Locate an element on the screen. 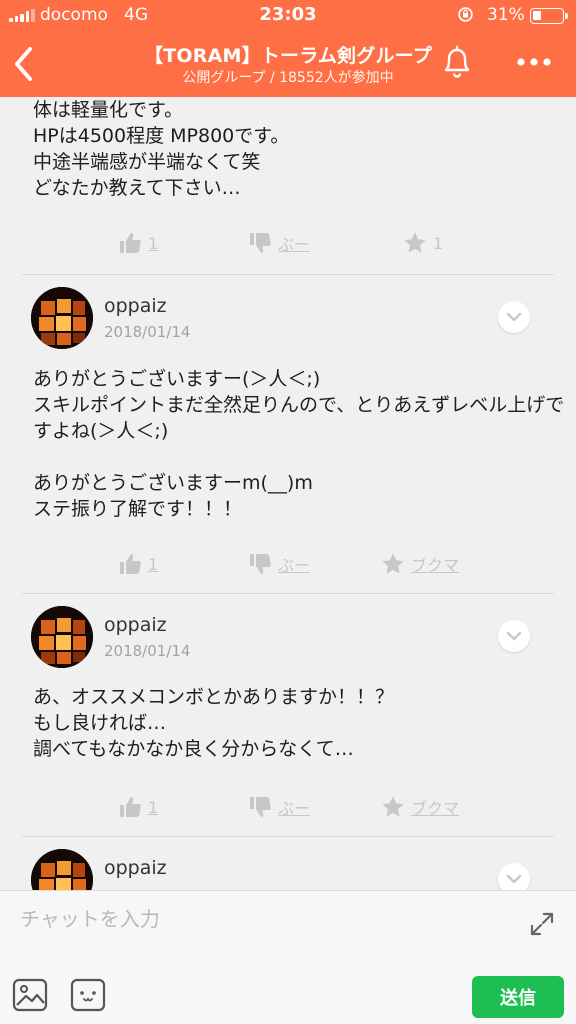 This screenshot has height=1024, width=576. rotation-lock-icon is located at coordinates (465, 14).